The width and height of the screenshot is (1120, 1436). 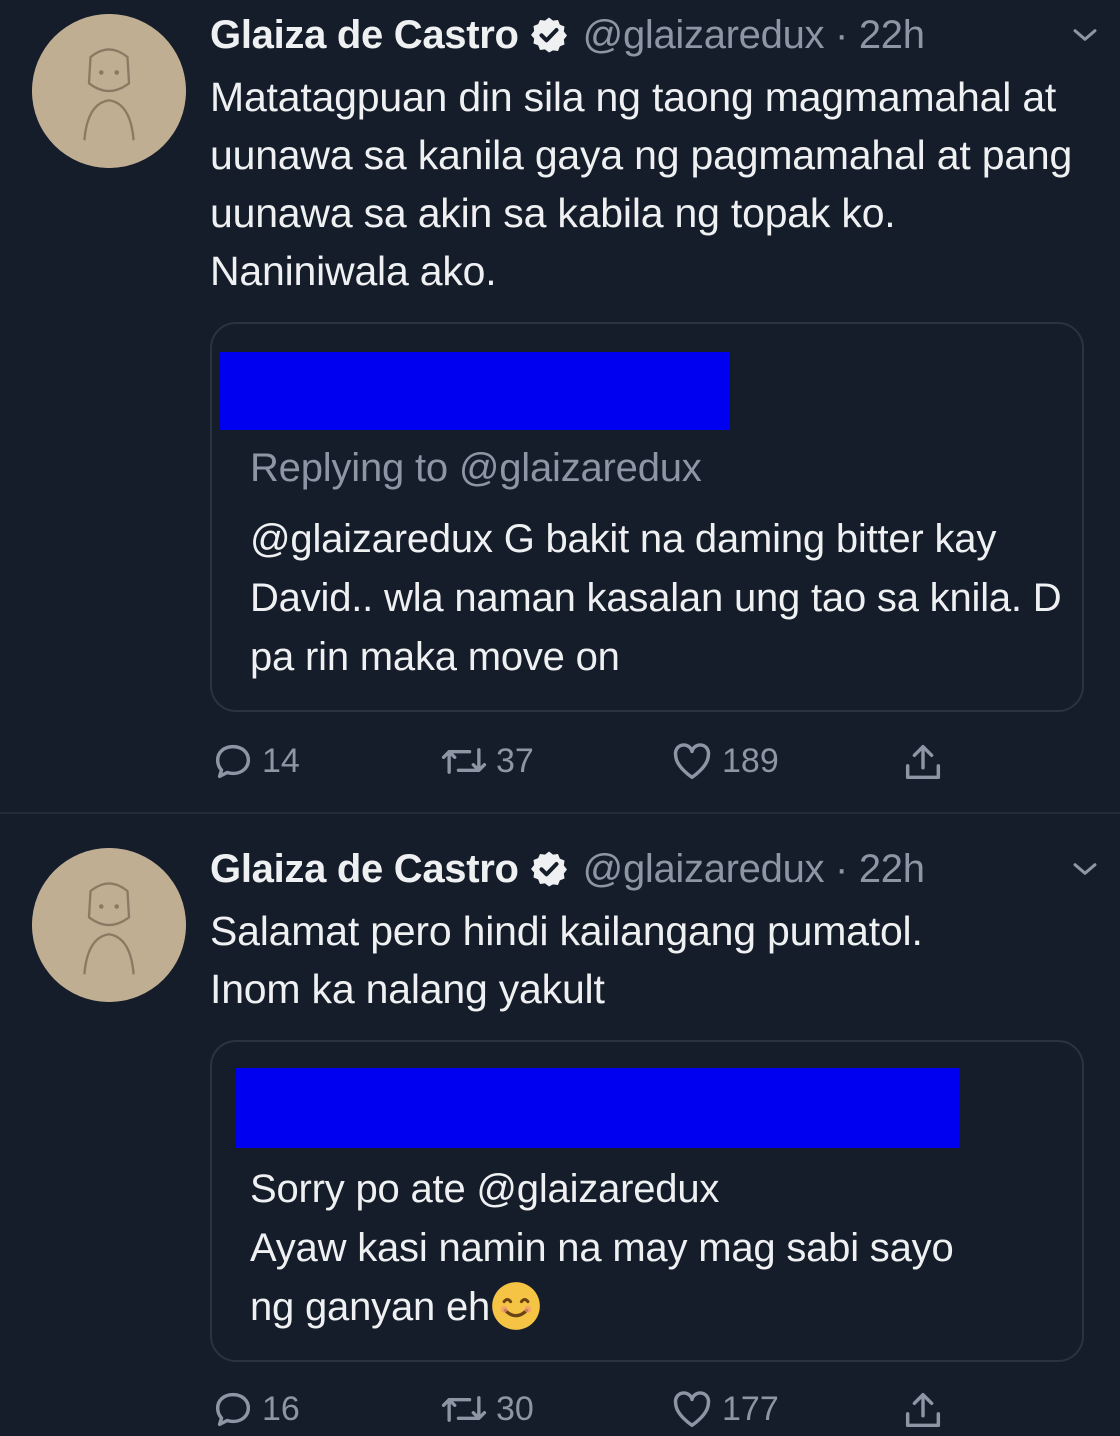 I want to click on tweet-actions: 16 30 177, so click(x=590, y=1411).